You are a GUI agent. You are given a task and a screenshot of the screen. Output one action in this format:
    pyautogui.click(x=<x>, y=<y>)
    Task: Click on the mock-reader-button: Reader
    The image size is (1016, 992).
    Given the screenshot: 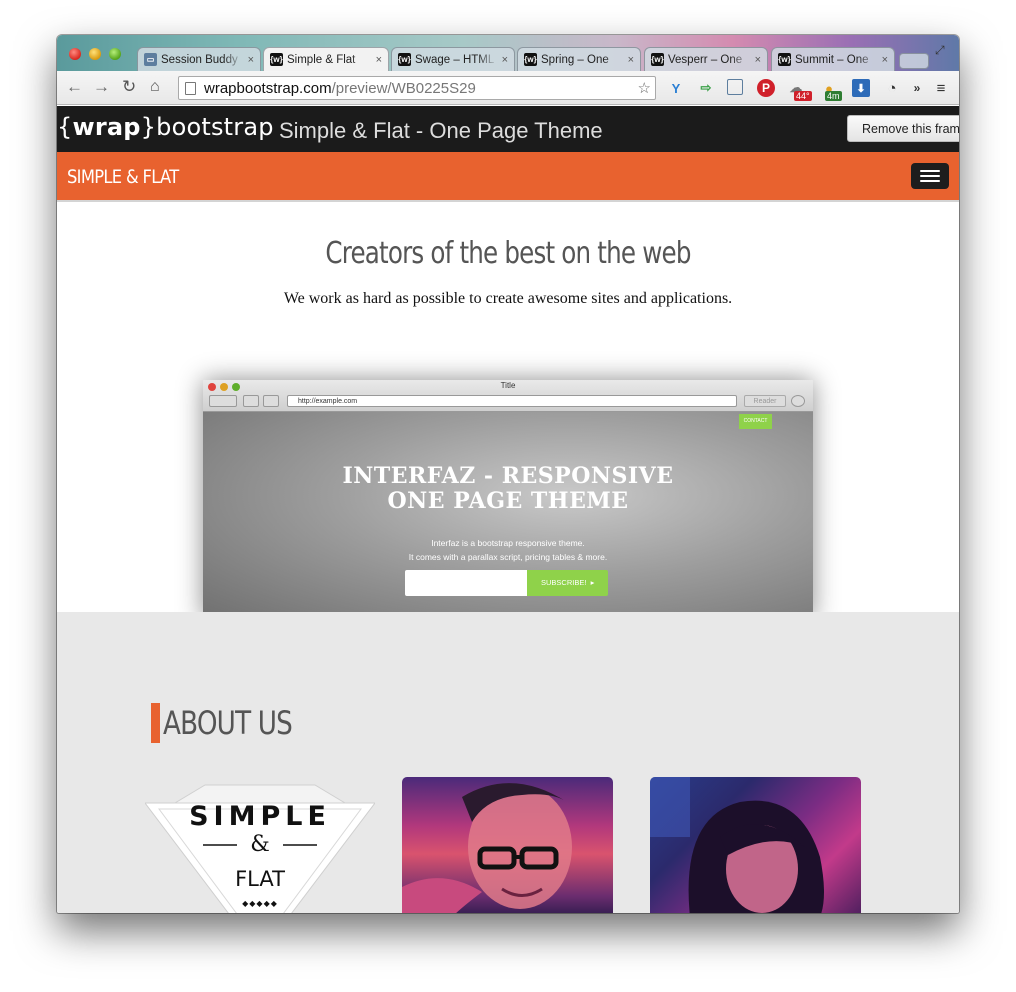 What is the action you would take?
    pyautogui.click(x=765, y=401)
    